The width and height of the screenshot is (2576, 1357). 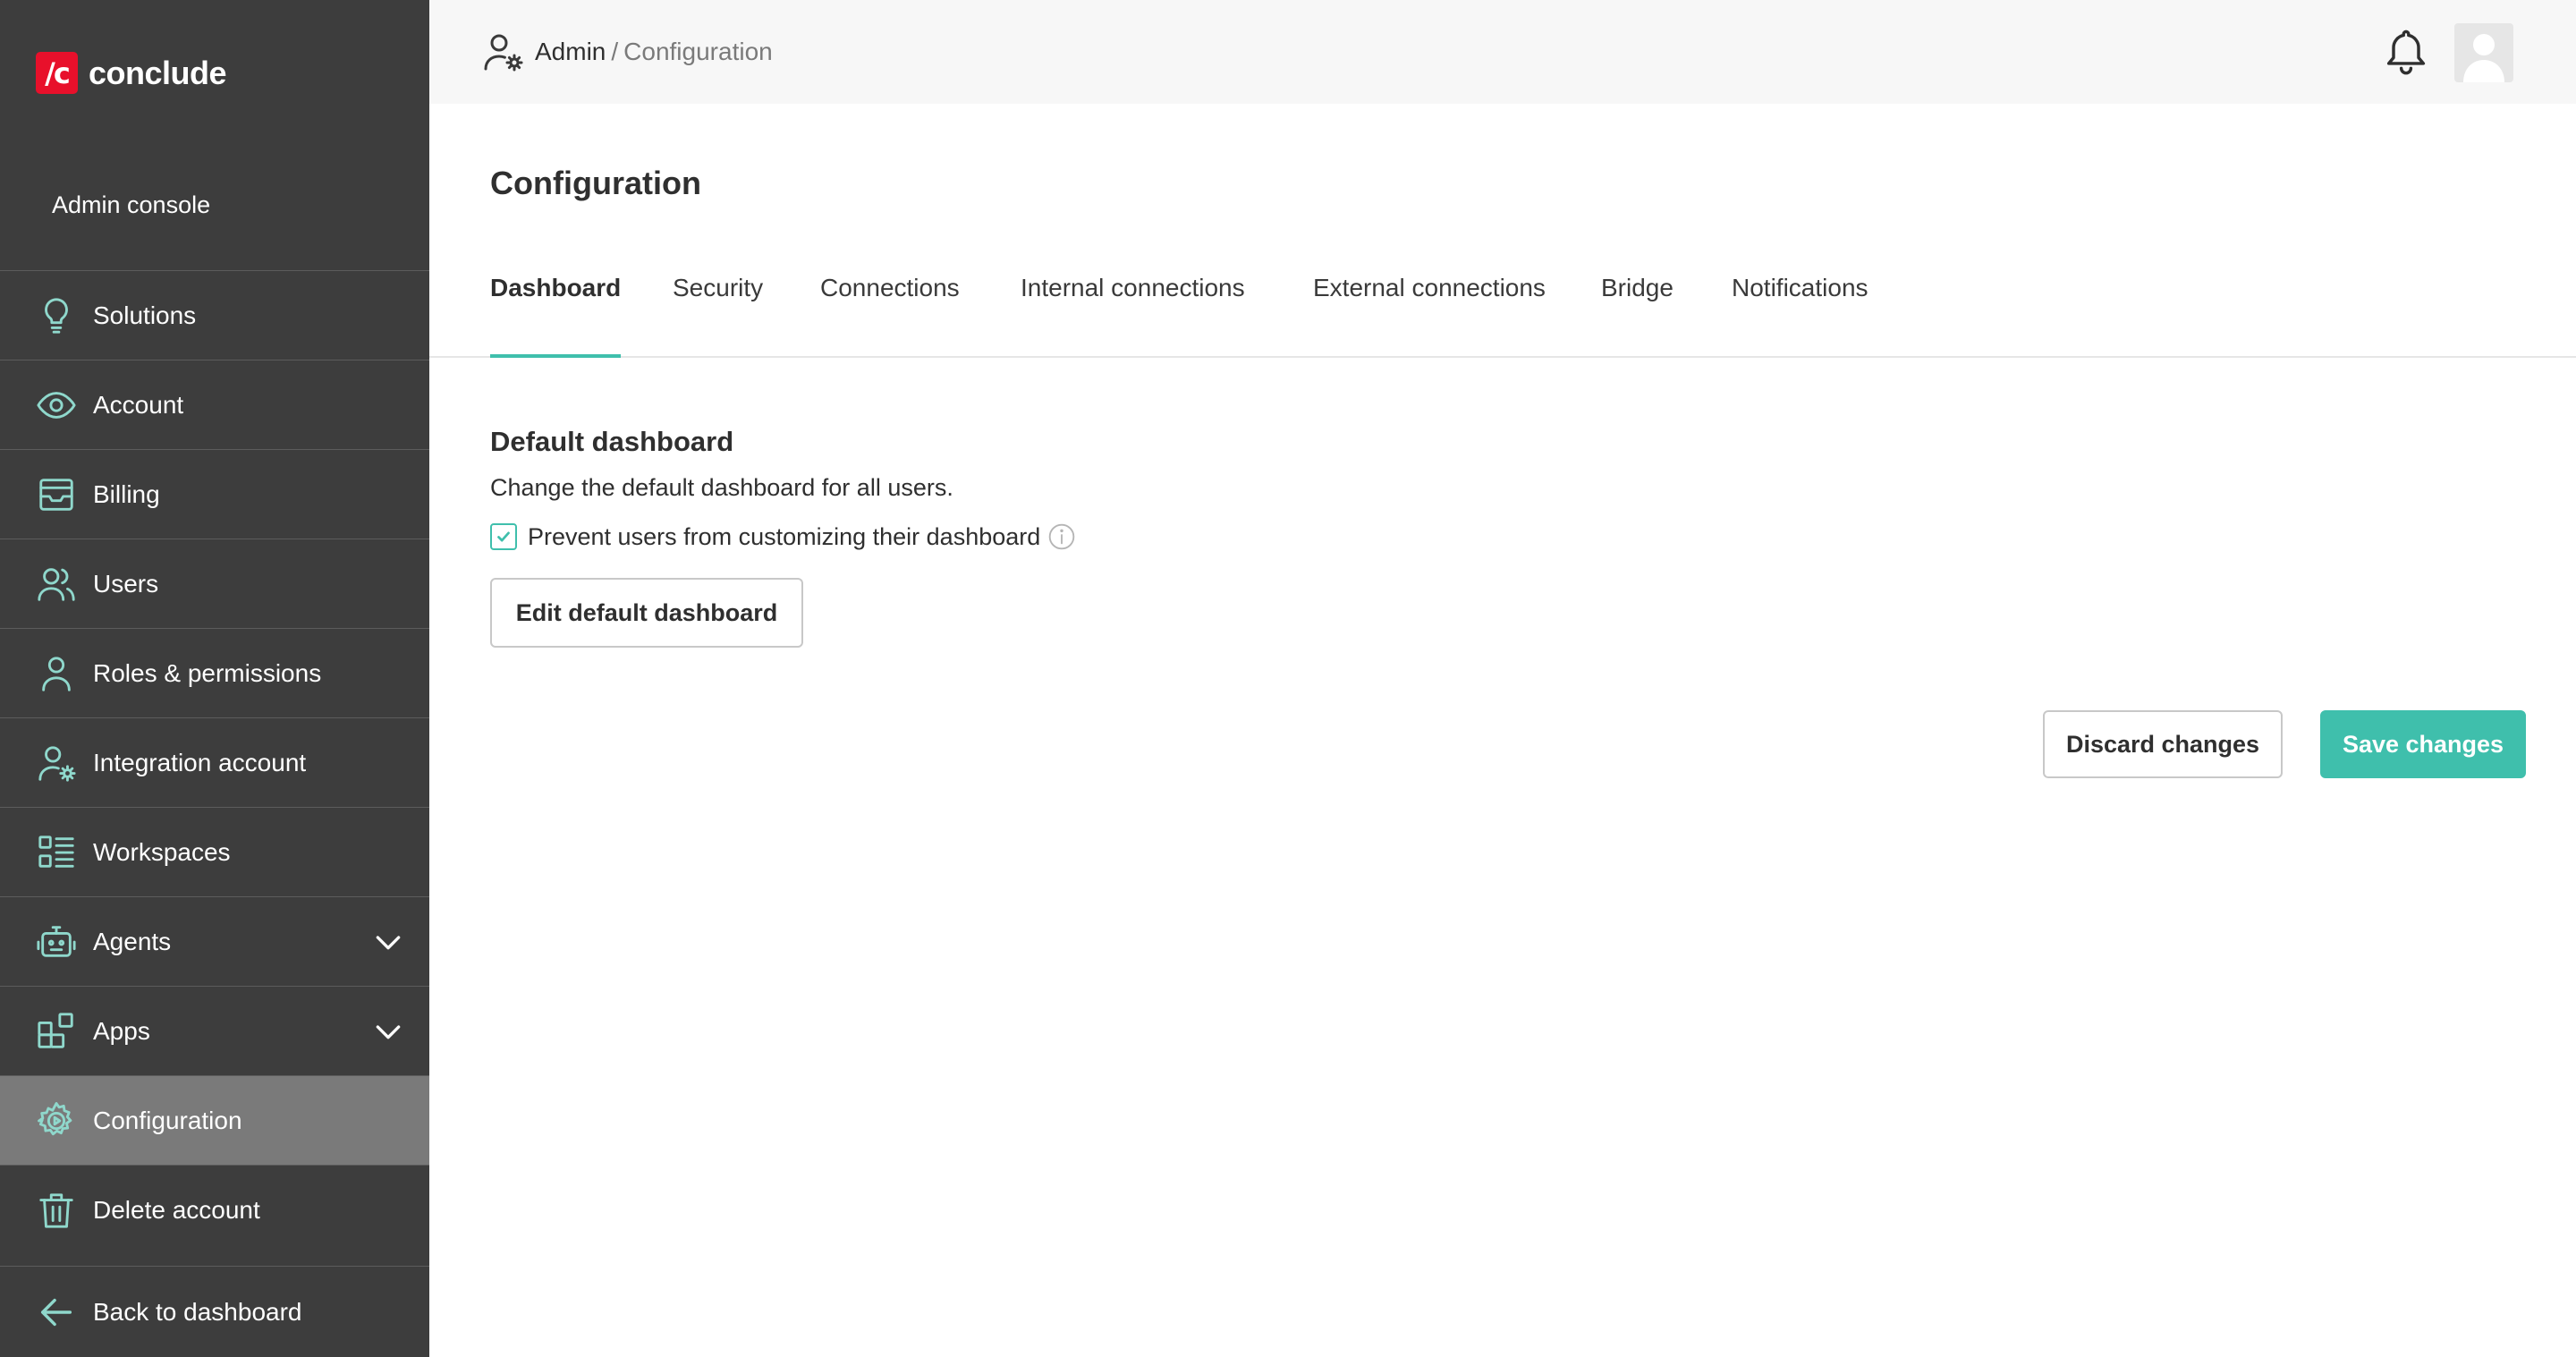 I want to click on sidebar-item-agents: Agents, so click(x=214, y=941).